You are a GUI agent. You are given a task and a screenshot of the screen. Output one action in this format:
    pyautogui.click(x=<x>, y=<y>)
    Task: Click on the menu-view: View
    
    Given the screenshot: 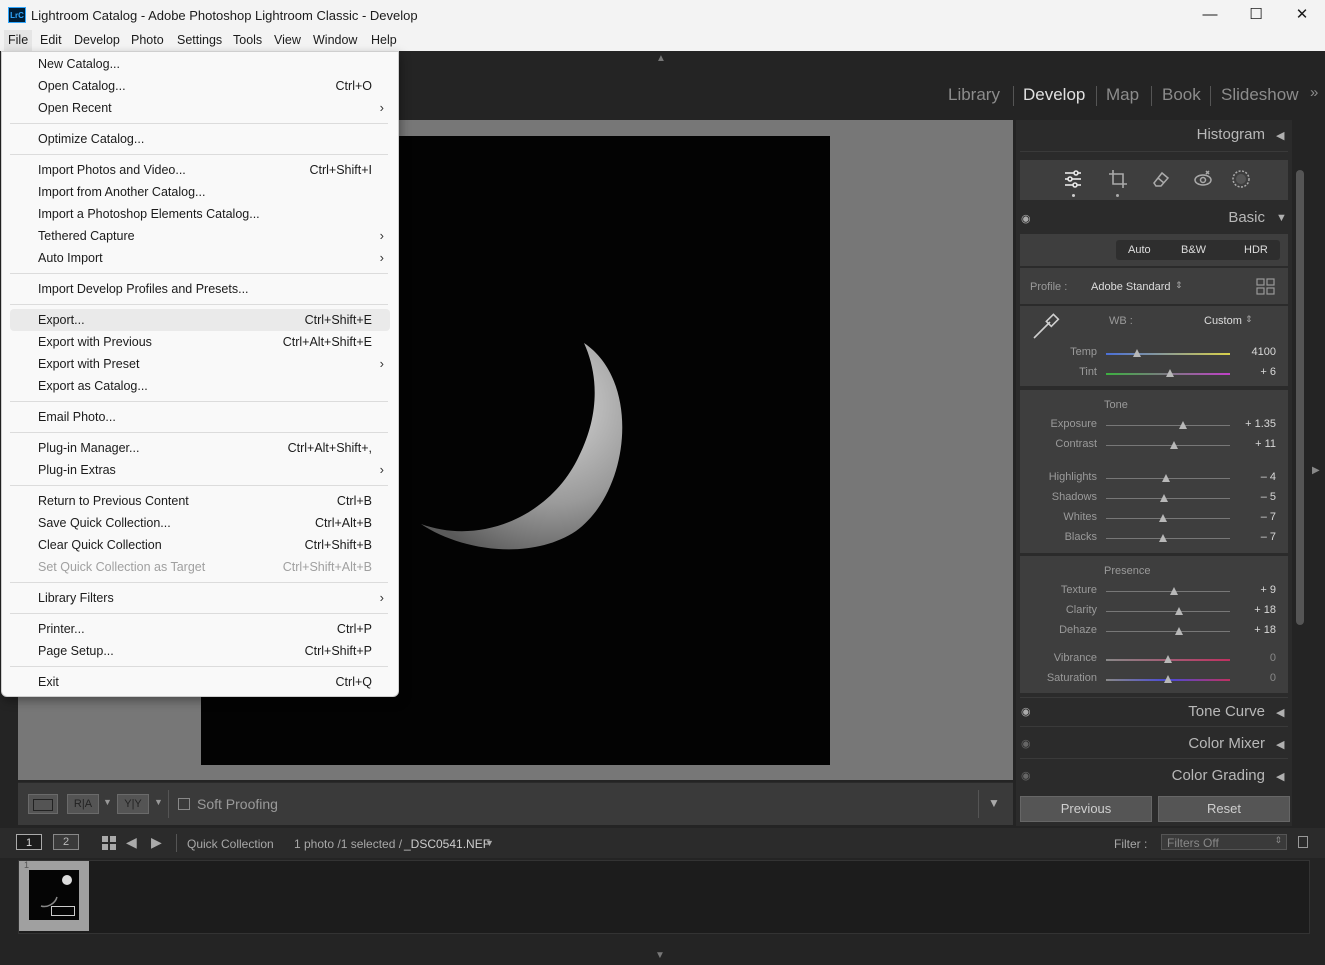 What is the action you would take?
    pyautogui.click(x=287, y=40)
    